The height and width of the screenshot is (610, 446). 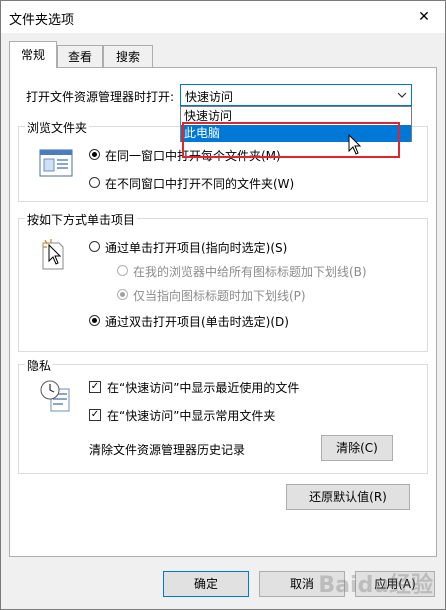 I want to click on privacy-title: 隐私, so click(x=39, y=365).